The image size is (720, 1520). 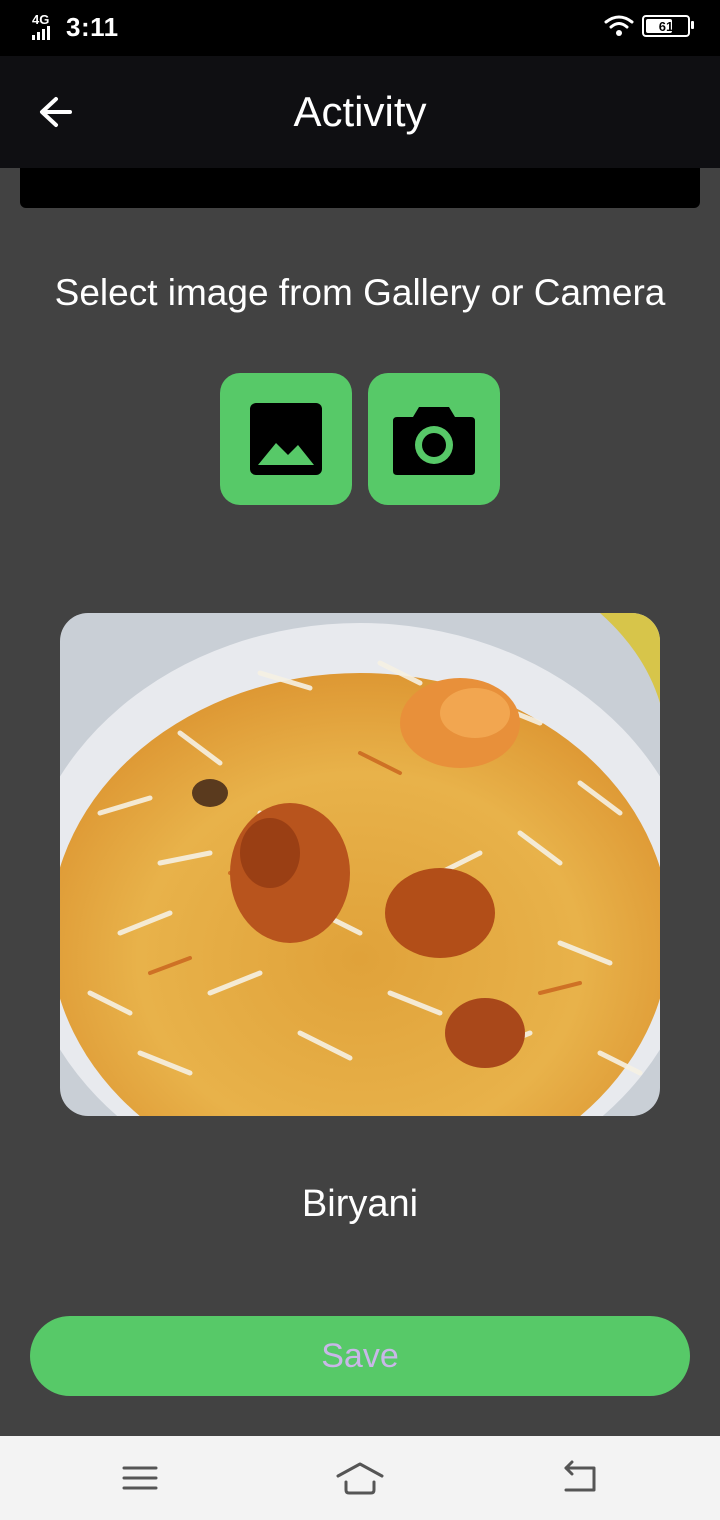 What do you see at coordinates (619, 25) in the screenshot?
I see `wifi-icon` at bounding box center [619, 25].